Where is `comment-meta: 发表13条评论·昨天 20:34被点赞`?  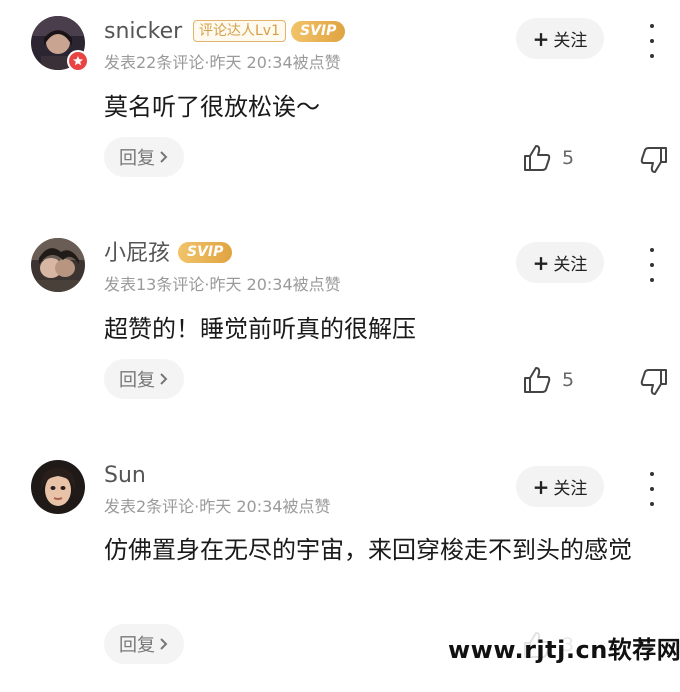
comment-meta: 发表13条评论·昨天 20:34被点赞 is located at coordinates (222, 284).